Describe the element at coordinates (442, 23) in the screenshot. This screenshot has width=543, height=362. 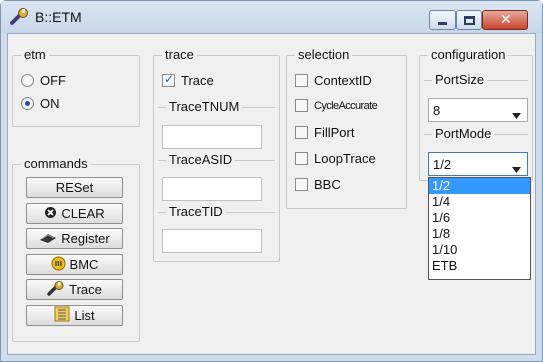
I see `minimize-icon` at that location.